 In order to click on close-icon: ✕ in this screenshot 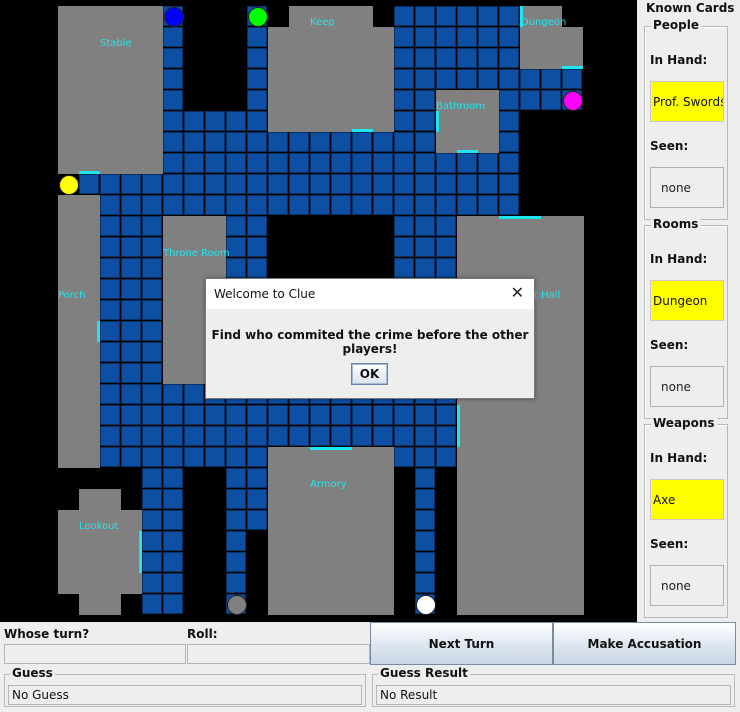, I will do `click(517, 292)`.